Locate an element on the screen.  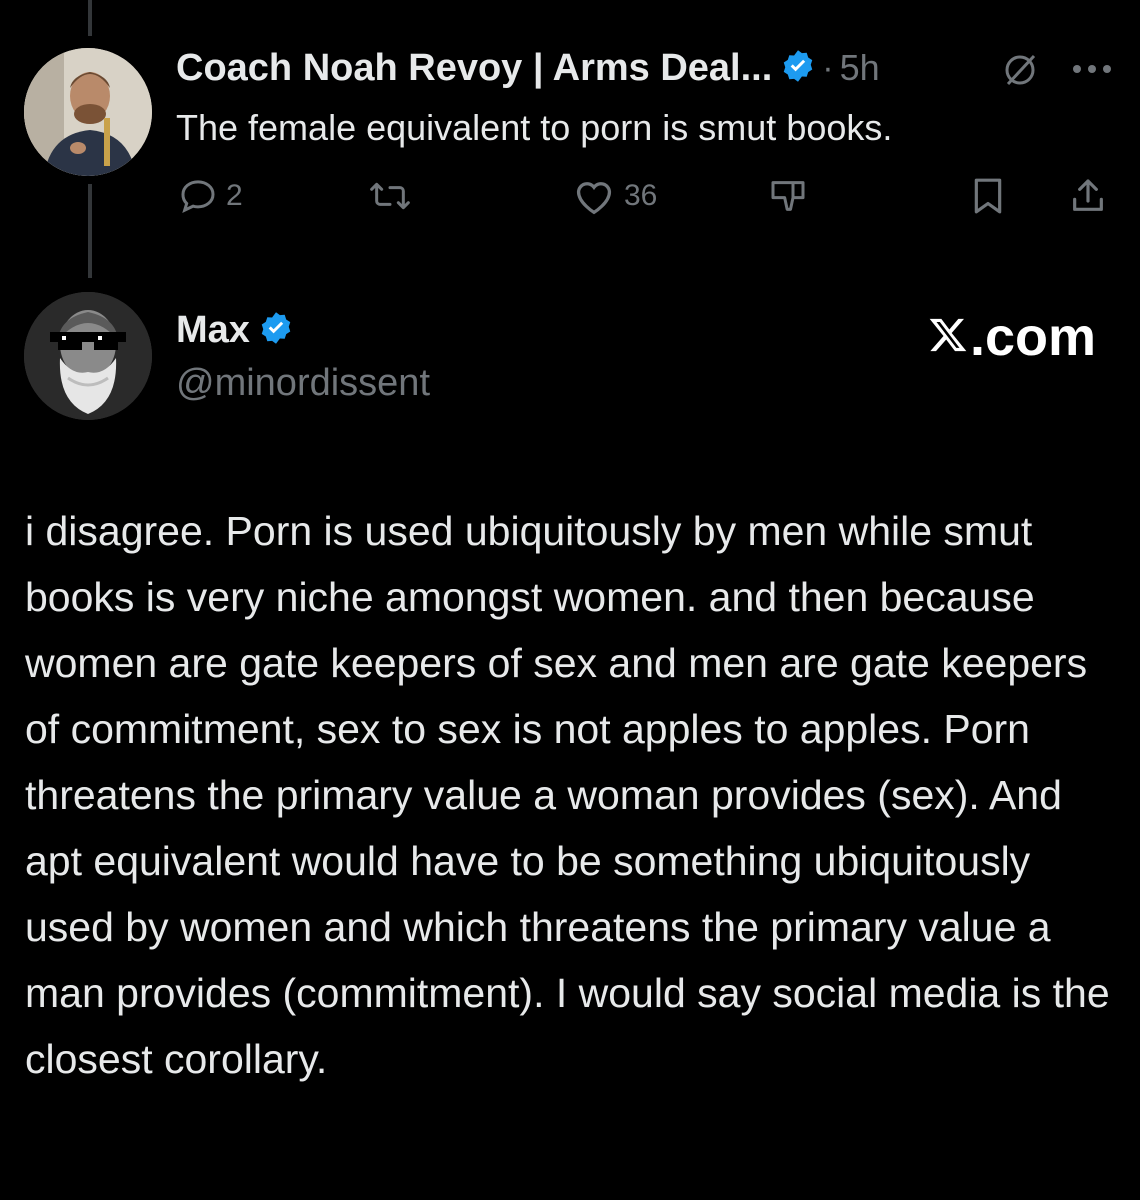
reply-count: 2 is located at coordinates (234, 195).